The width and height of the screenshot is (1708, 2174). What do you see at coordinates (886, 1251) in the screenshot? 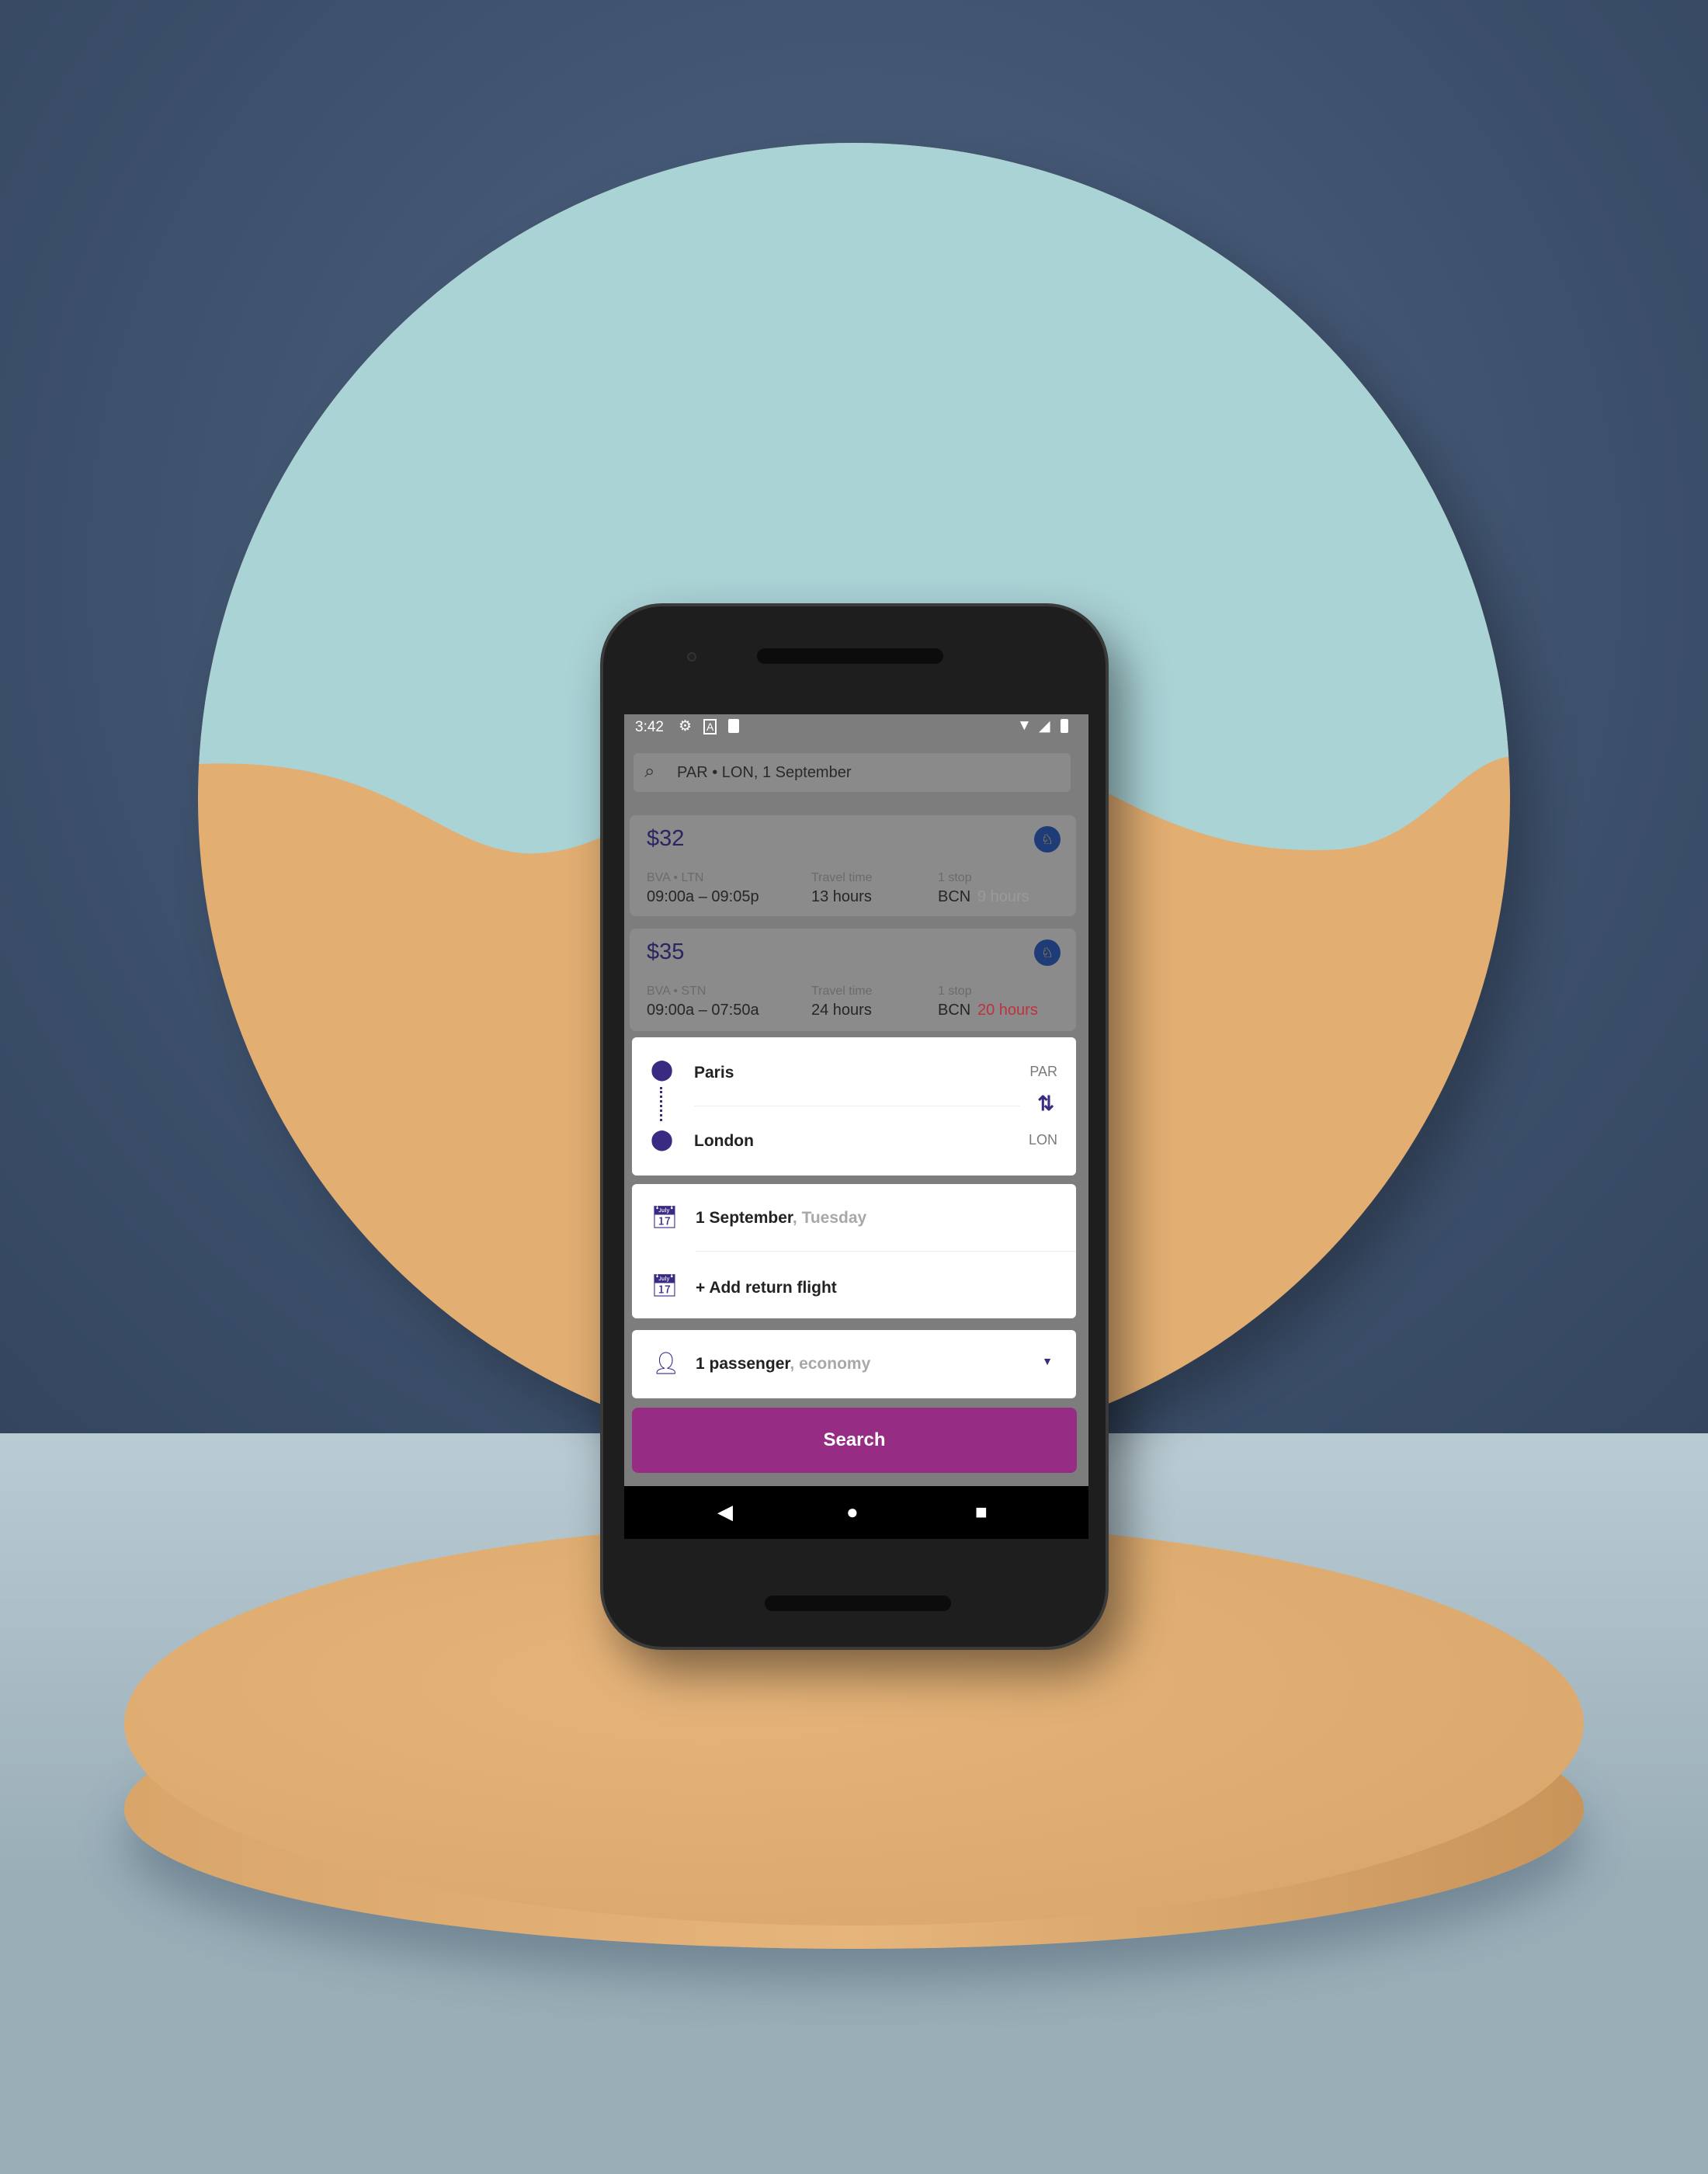
I see `divider` at bounding box center [886, 1251].